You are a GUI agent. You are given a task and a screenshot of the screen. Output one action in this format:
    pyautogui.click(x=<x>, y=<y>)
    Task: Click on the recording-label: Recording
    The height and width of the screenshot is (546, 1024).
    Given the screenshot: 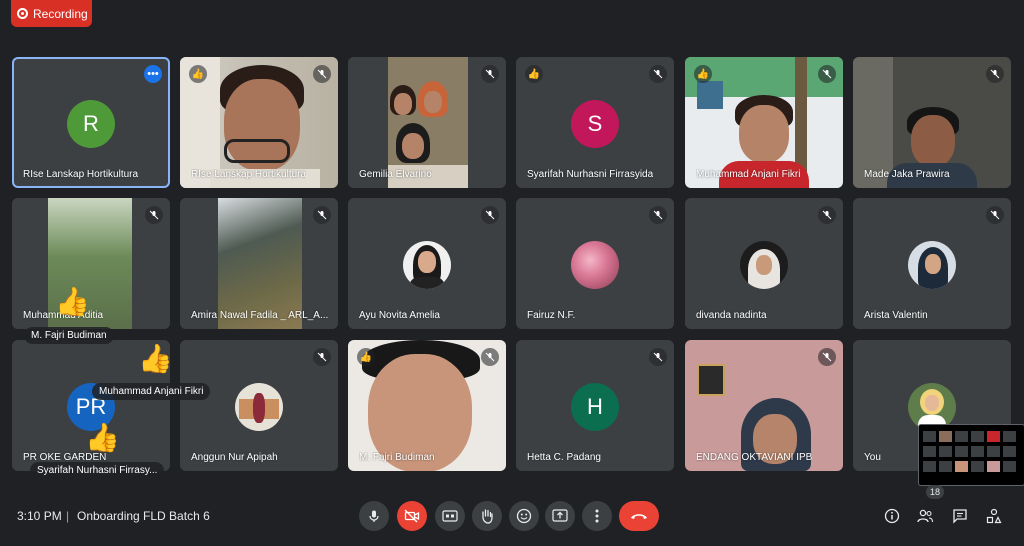 What is the action you would take?
    pyautogui.click(x=60, y=13)
    